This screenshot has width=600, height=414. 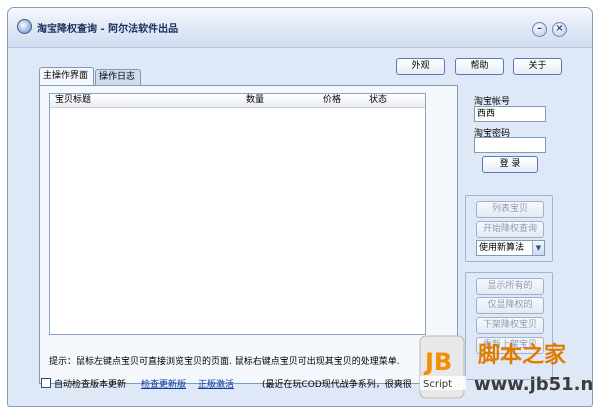 What do you see at coordinates (510, 229) in the screenshot?
I see `start-query-button: 开始降权查询` at bounding box center [510, 229].